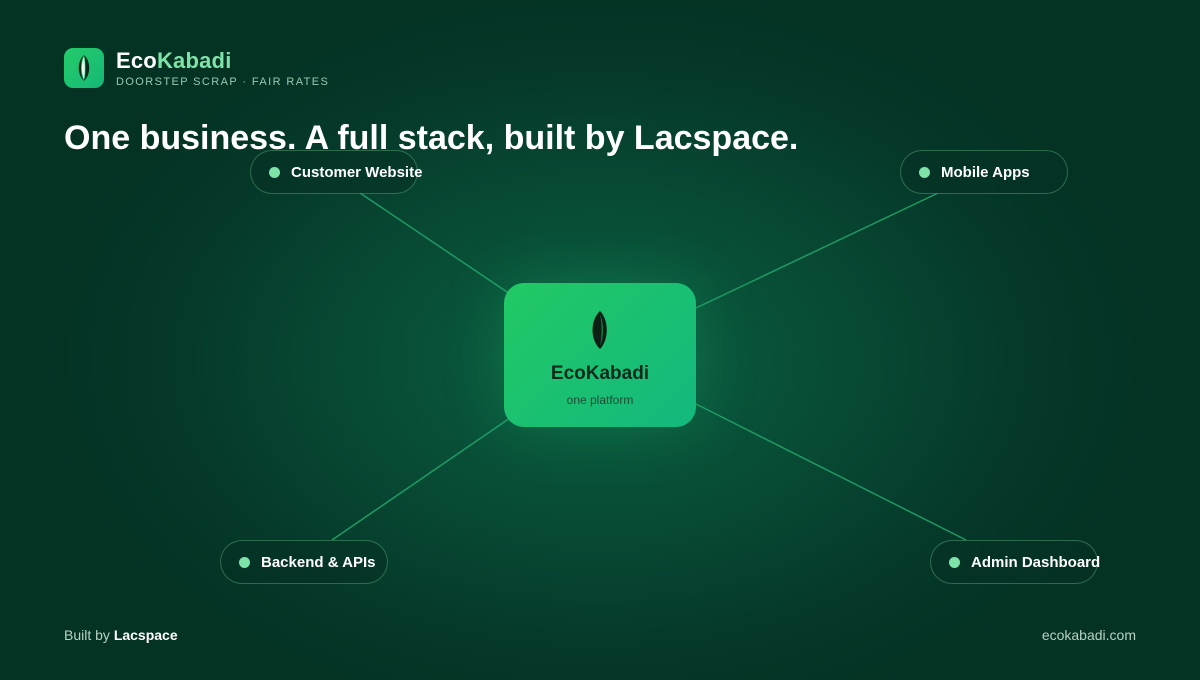 This screenshot has height=680, width=1200. Describe the element at coordinates (435, 243) in the screenshot. I see `connector-customer-website` at that location.